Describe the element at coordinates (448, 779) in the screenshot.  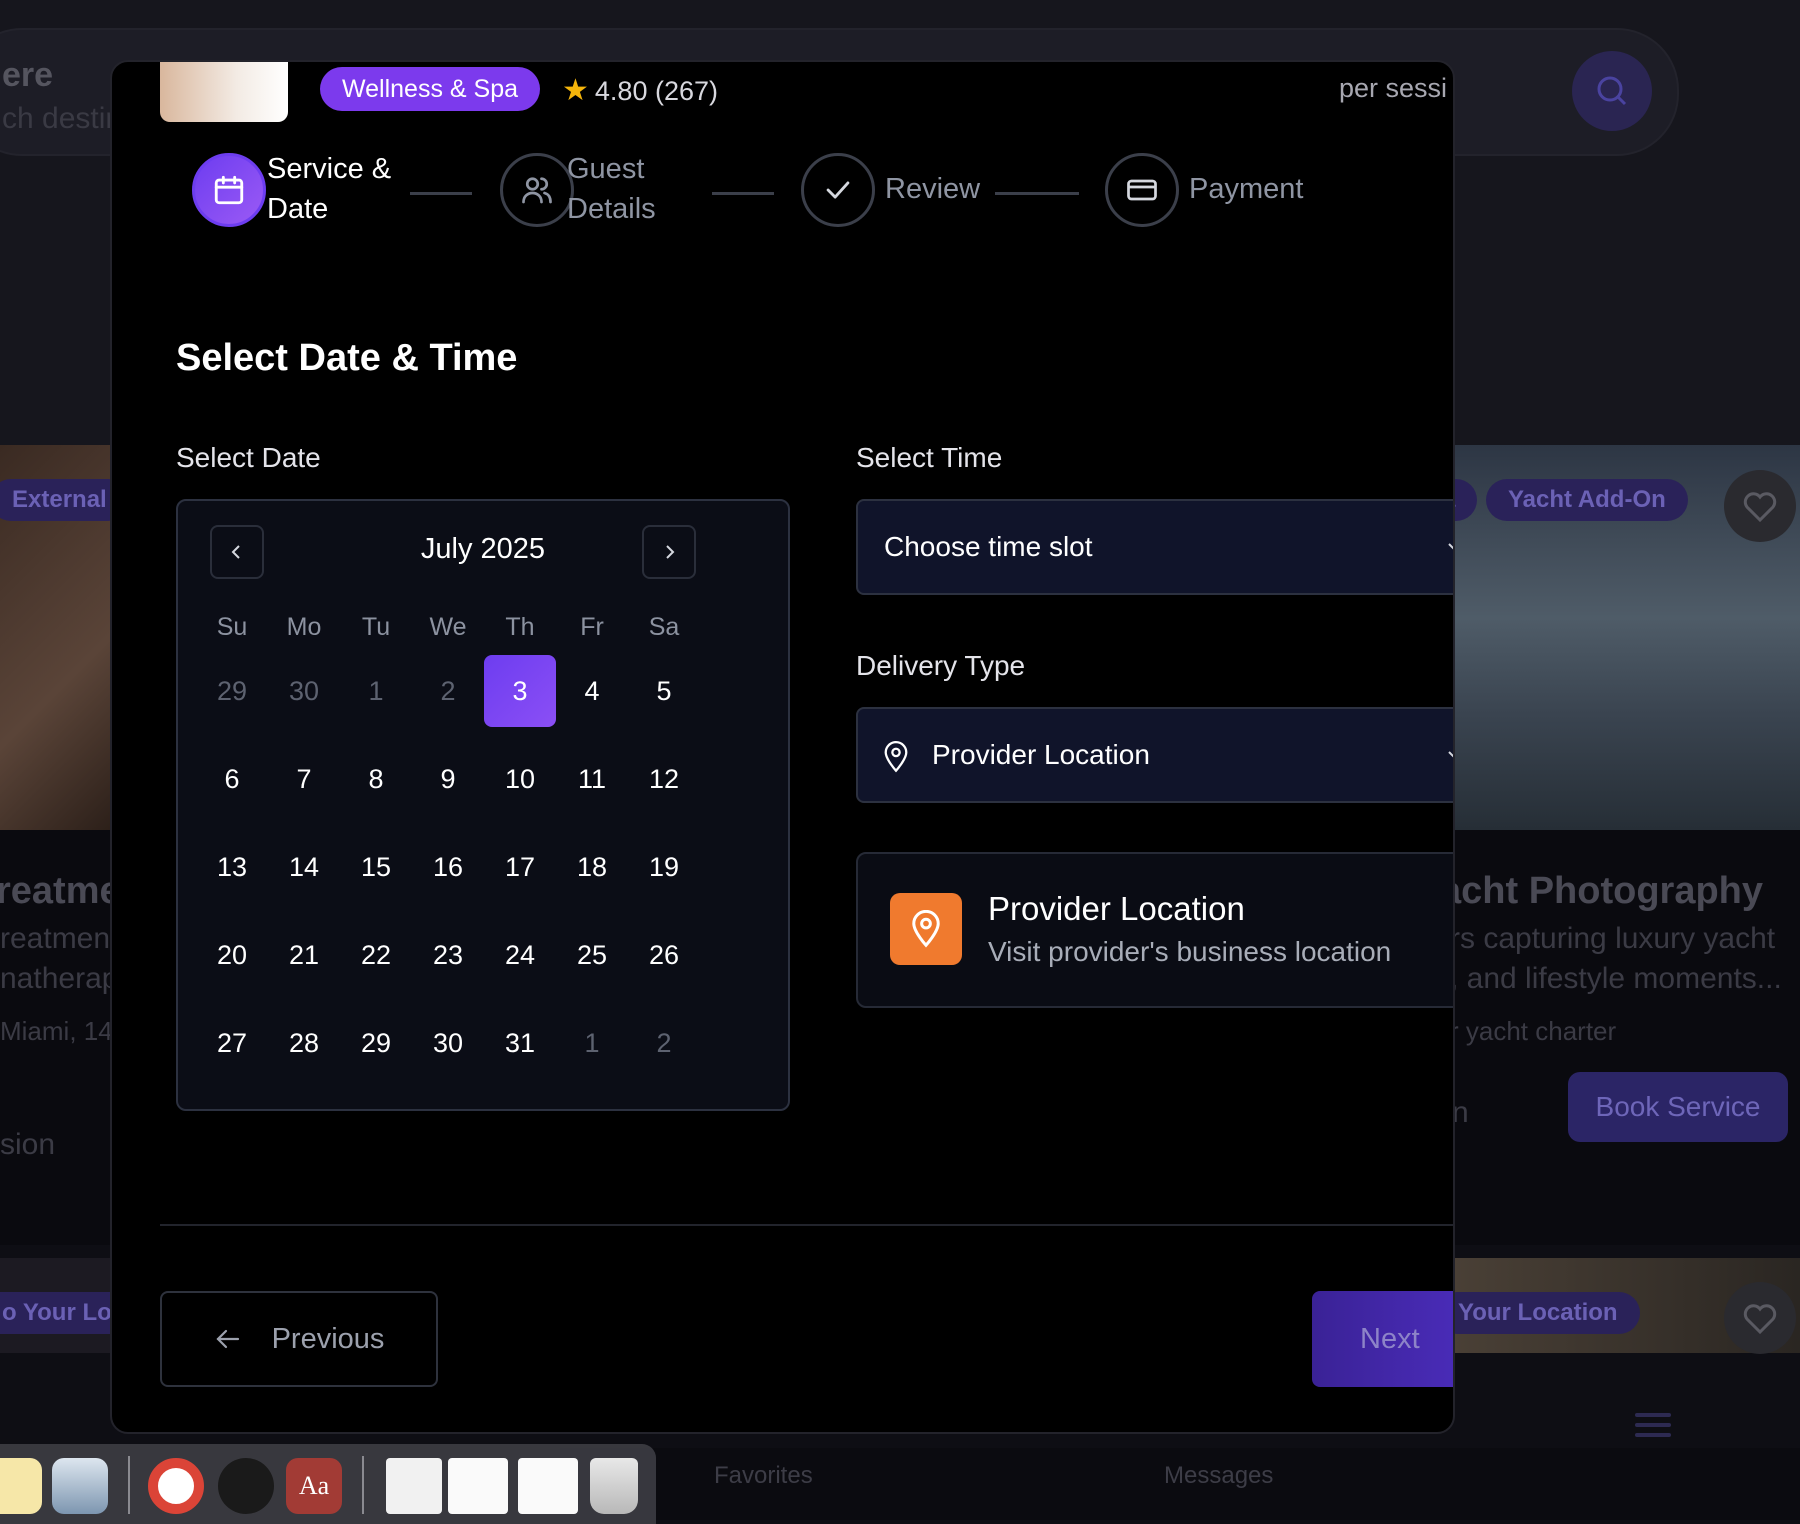
I see `calendar-day: 9` at that location.